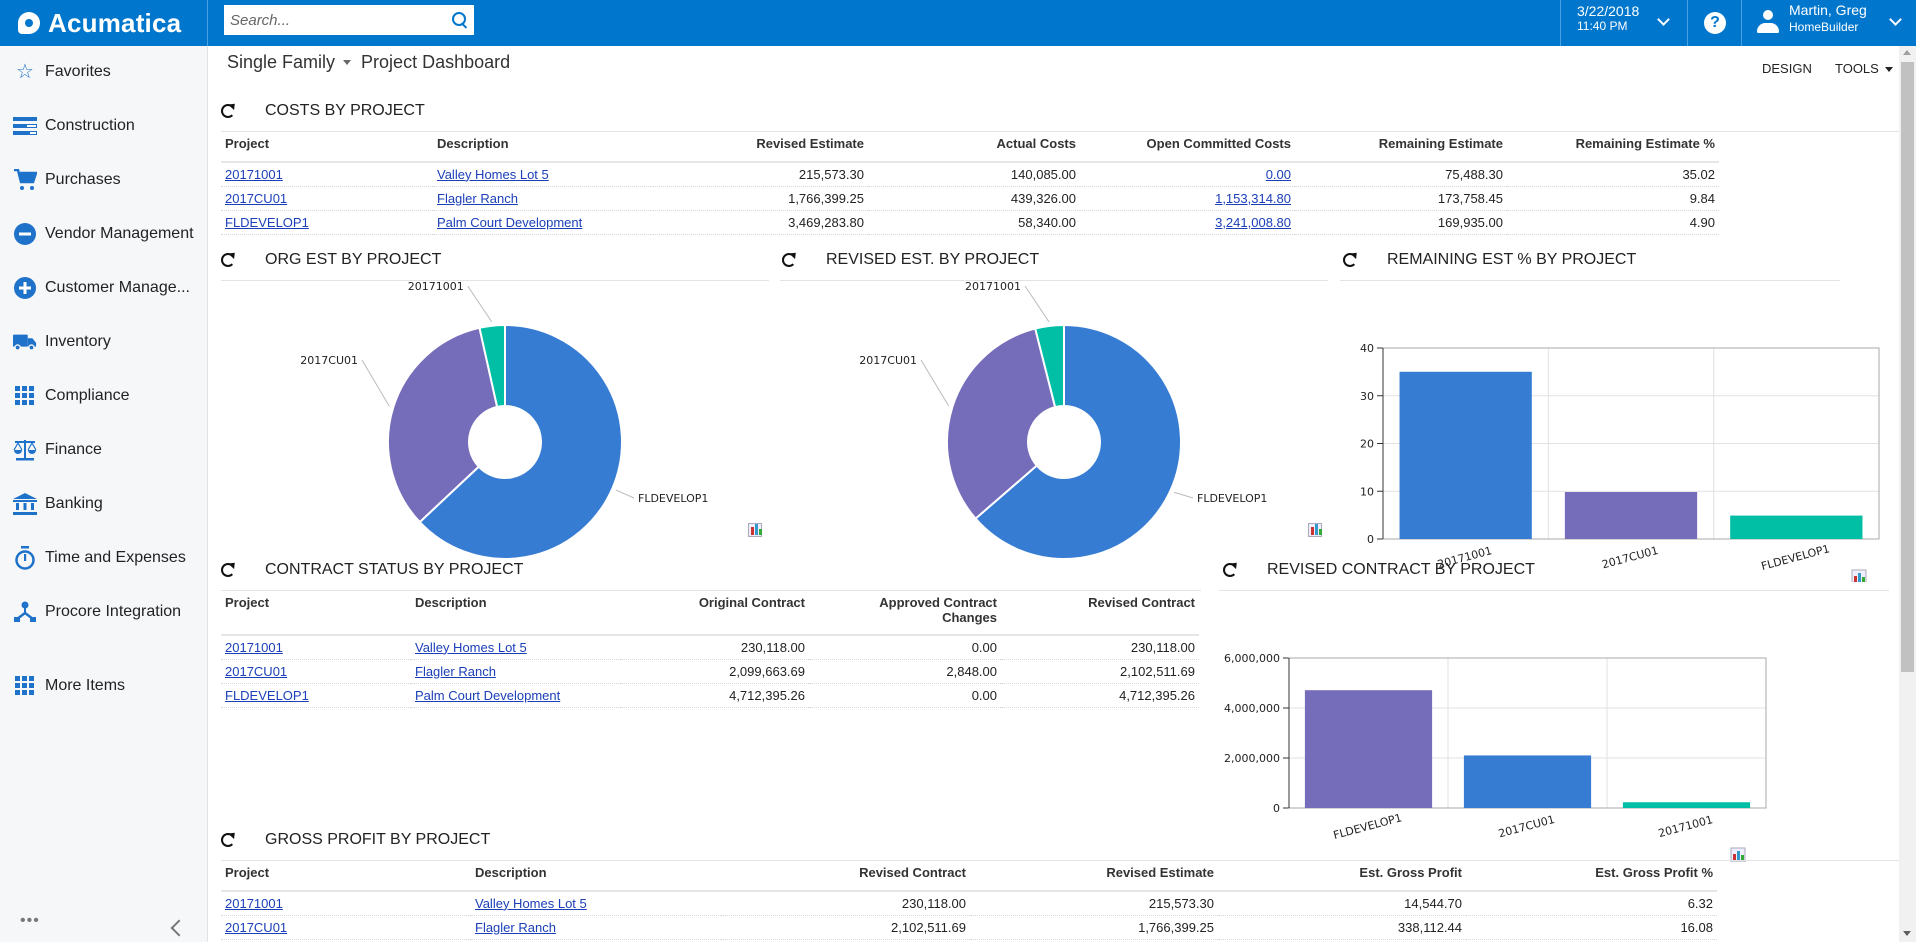  I want to click on sidebar-item-procore-integration: Procore Integration, so click(103, 612).